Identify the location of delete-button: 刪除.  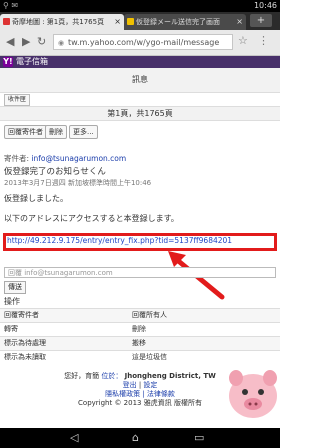
(56, 132).